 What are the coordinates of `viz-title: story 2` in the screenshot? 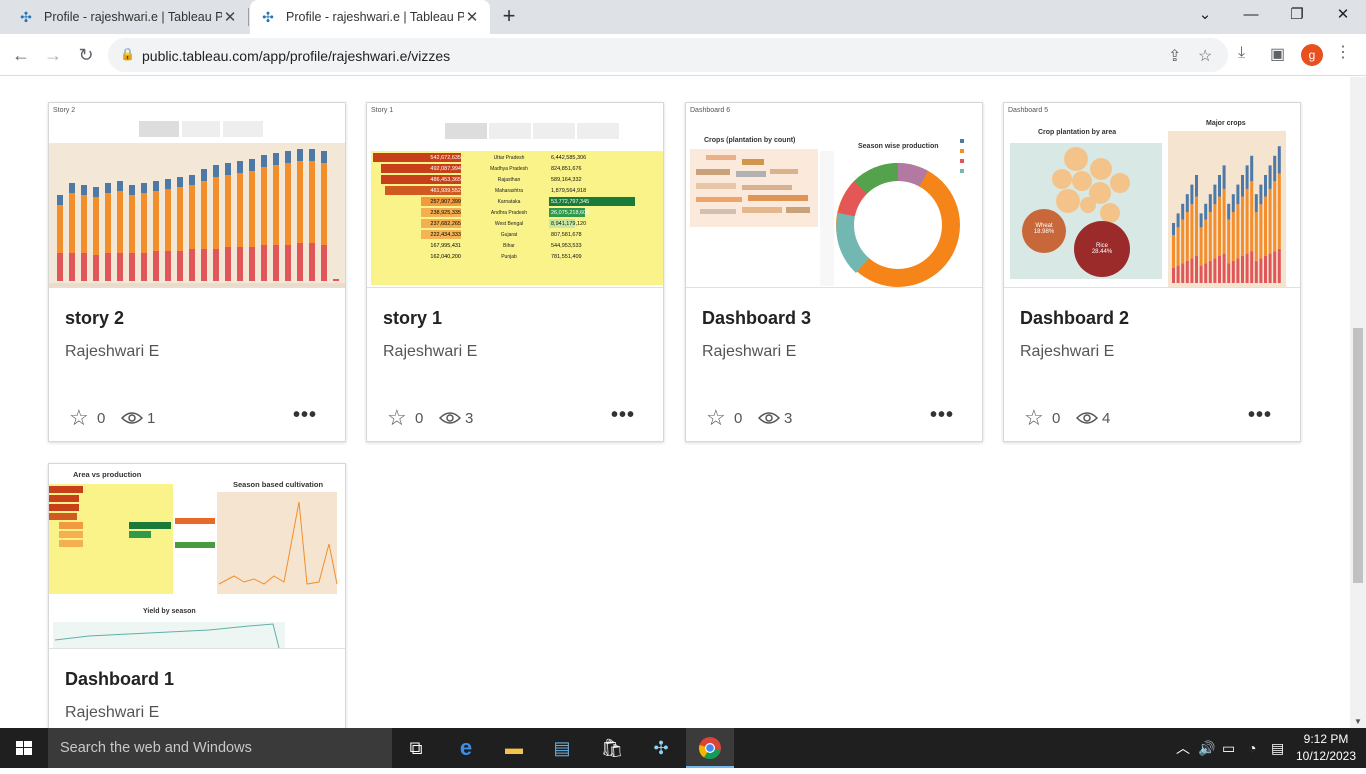 It's located at (94, 318).